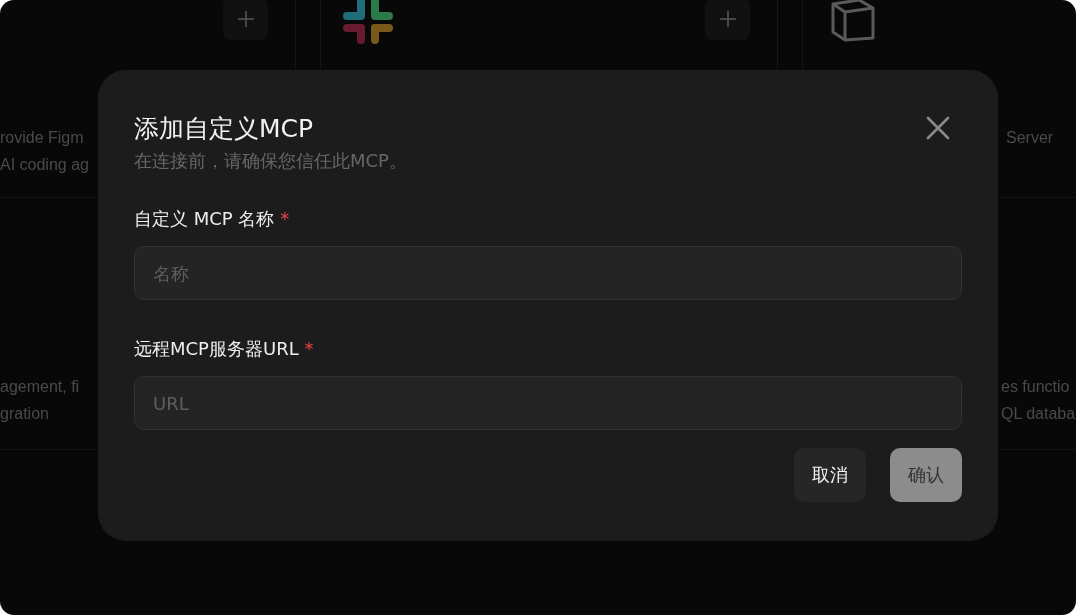 The height and width of the screenshot is (615, 1076). What do you see at coordinates (212, 219) in the screenshot?
I see `field-label: 自定义 MCP 名称 *` at bounding box center [212, 219].